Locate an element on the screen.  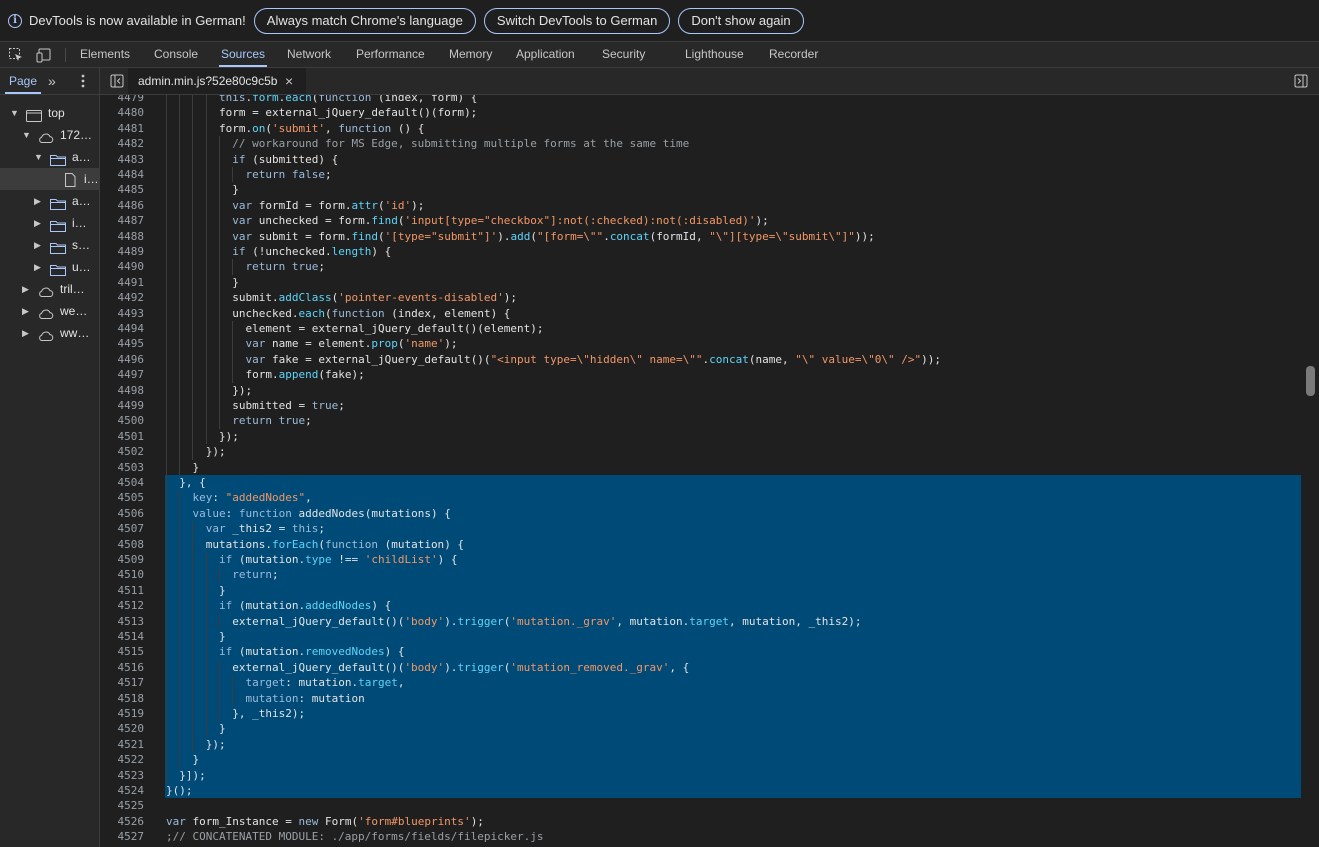
toggle-debugger-icon is located at coordinates (1301, 82).